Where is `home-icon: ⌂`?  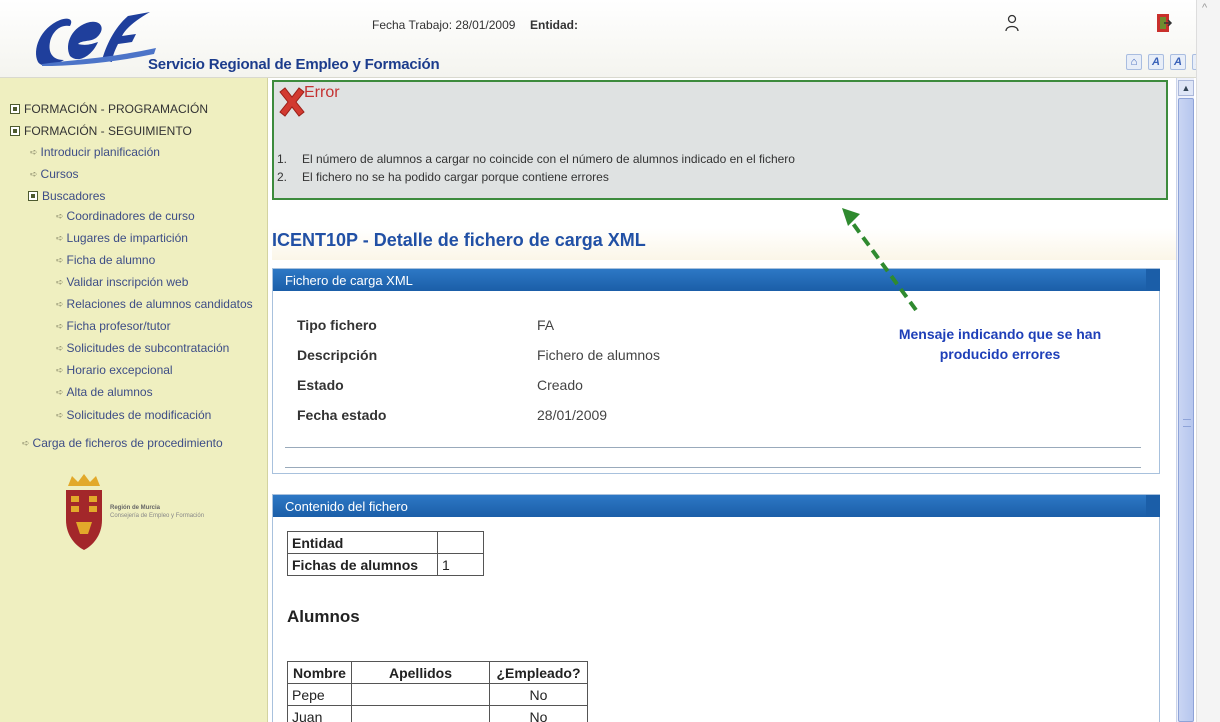 home-icon: ⌂ is located at coordinates (1134, 62).